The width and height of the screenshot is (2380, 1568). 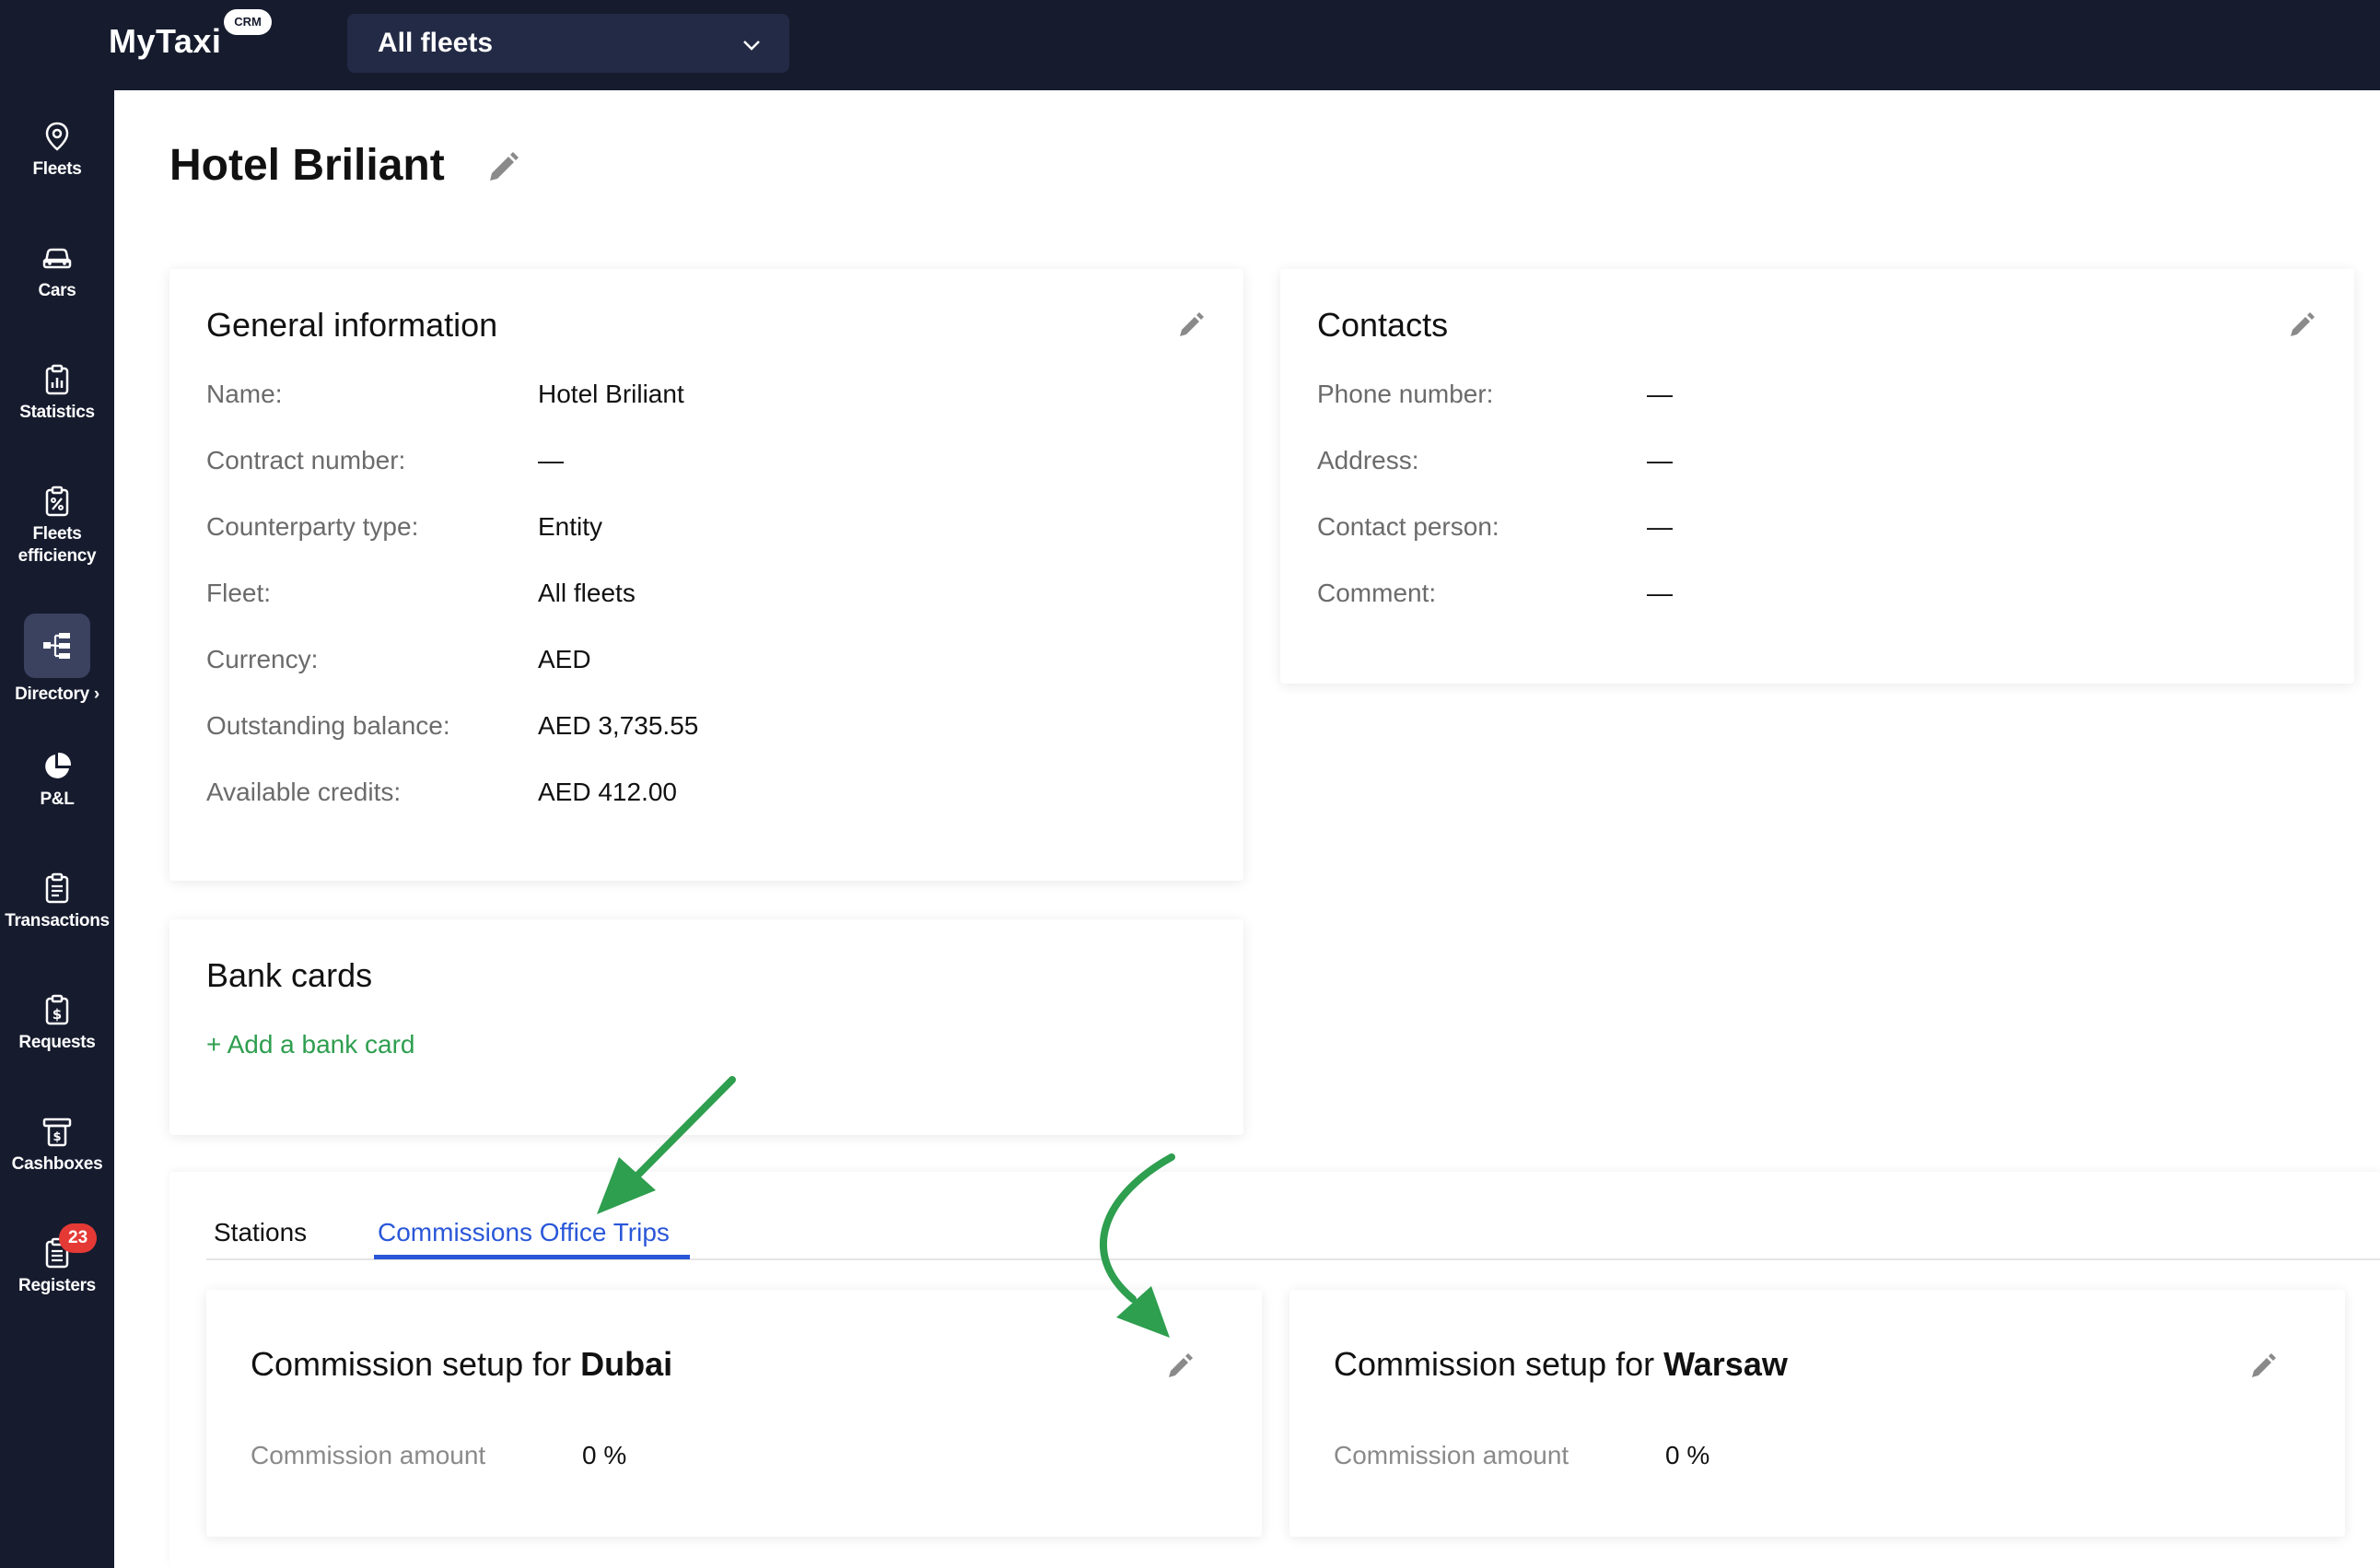 I want to click on logo-badge: CRM, so click(x=248, y=22).